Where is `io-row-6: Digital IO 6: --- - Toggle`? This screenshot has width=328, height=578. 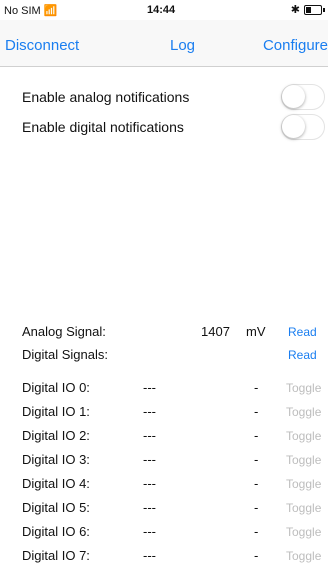 io-row-6: Digital IO 6: --- - Toggle is located at coordinates (164, 533).